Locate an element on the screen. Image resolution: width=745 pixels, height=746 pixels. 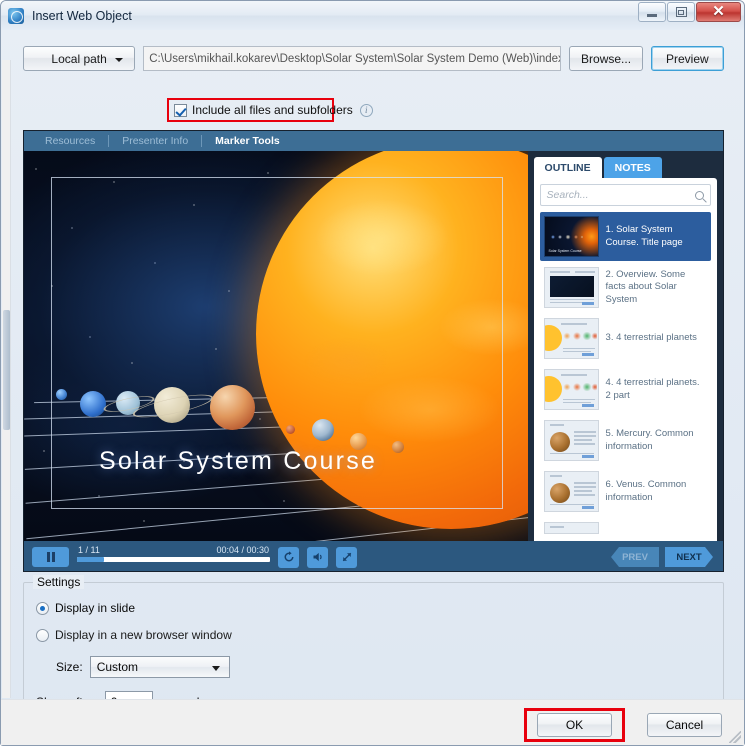
progress-bar is located at coordinates (173, 559).